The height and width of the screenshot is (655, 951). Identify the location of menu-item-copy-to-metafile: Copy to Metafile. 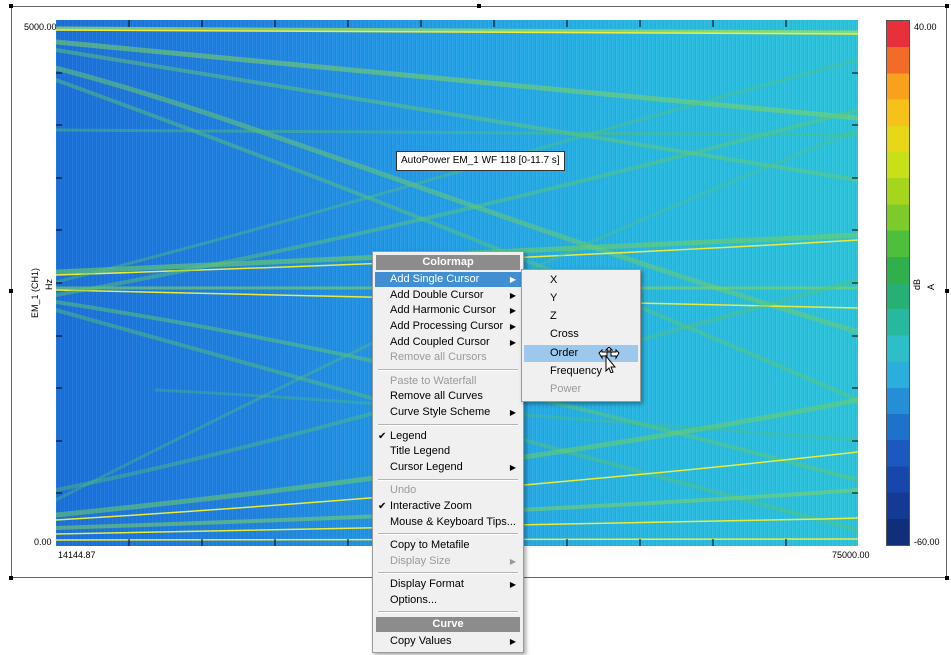
(448, 545).